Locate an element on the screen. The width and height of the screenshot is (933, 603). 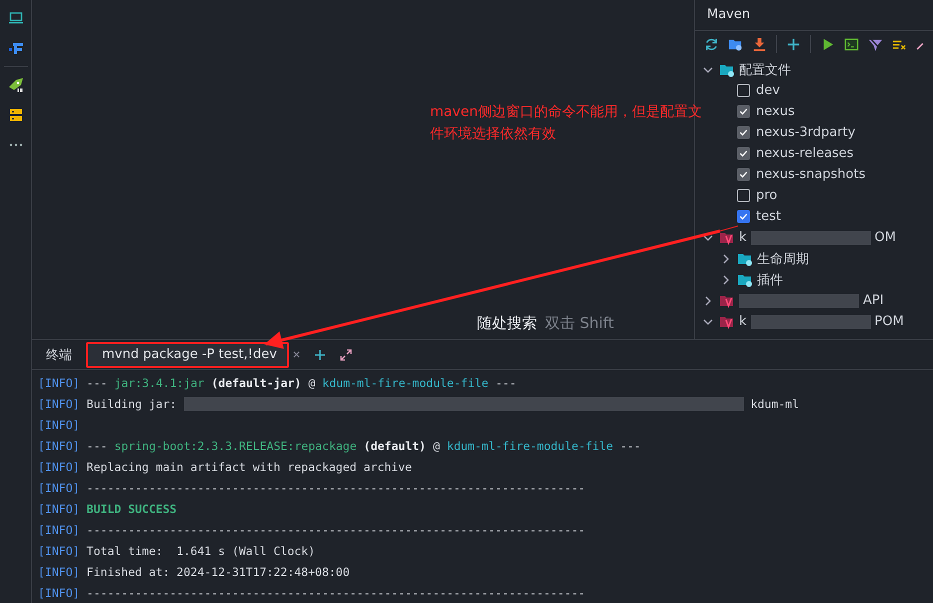
console-text: Building jar: is located at coordinates (131, 403).